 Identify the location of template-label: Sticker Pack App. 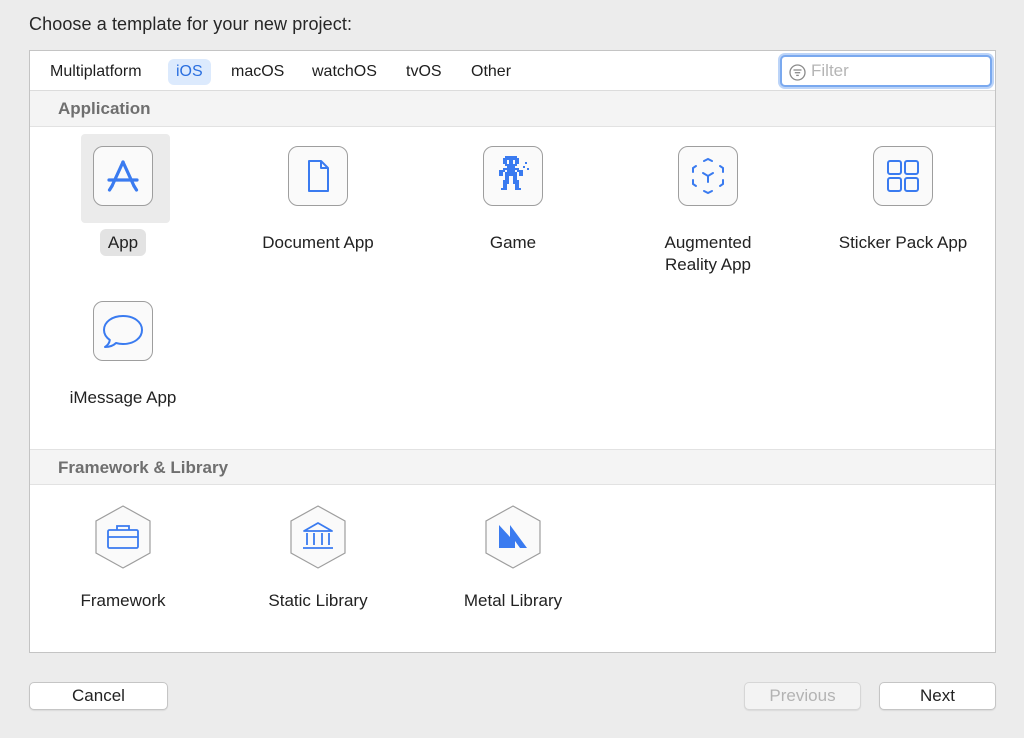
(903, 242).